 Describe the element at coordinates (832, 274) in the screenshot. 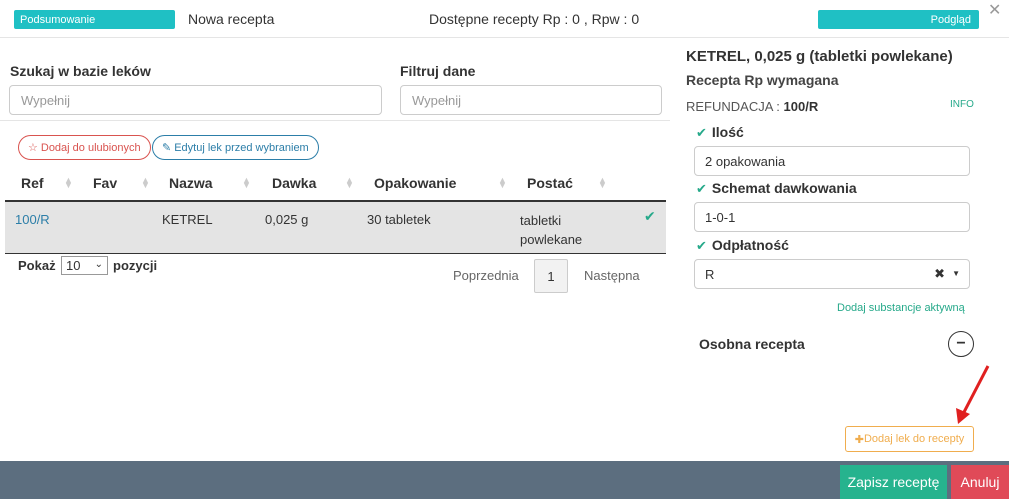

I see `payment-select: R ✖ ▼` at that location.